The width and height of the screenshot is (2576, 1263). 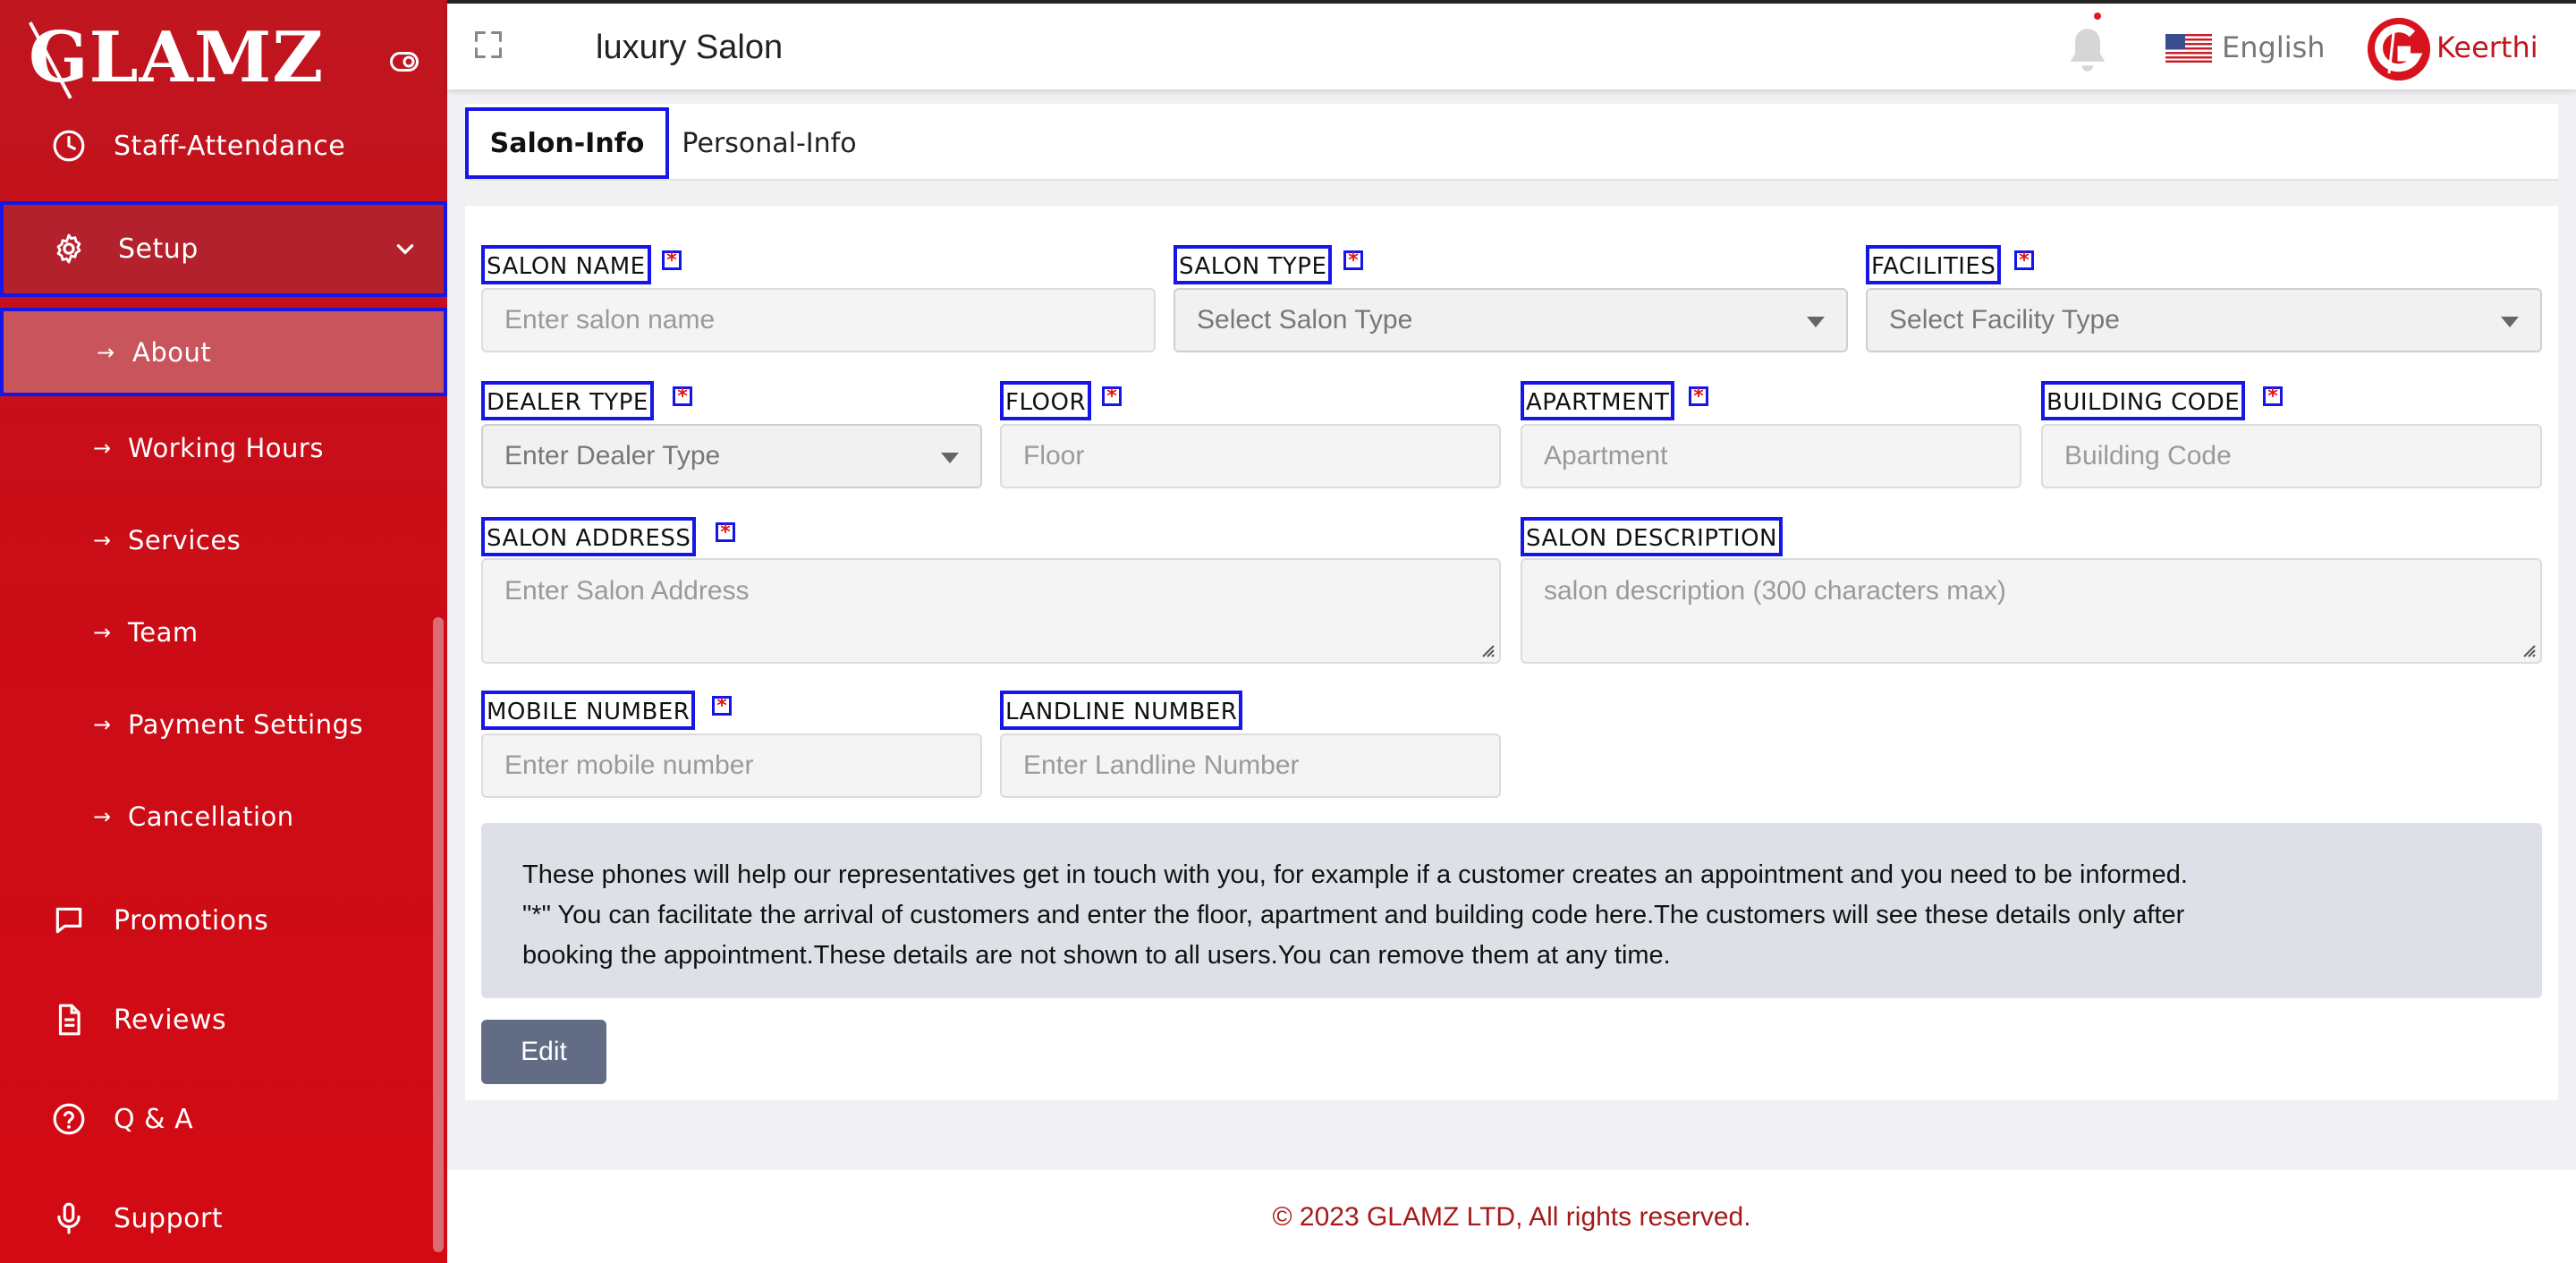 I want to click on sidebar-subitem-cancellation: → Cancellation, so click(x=223, y=816).